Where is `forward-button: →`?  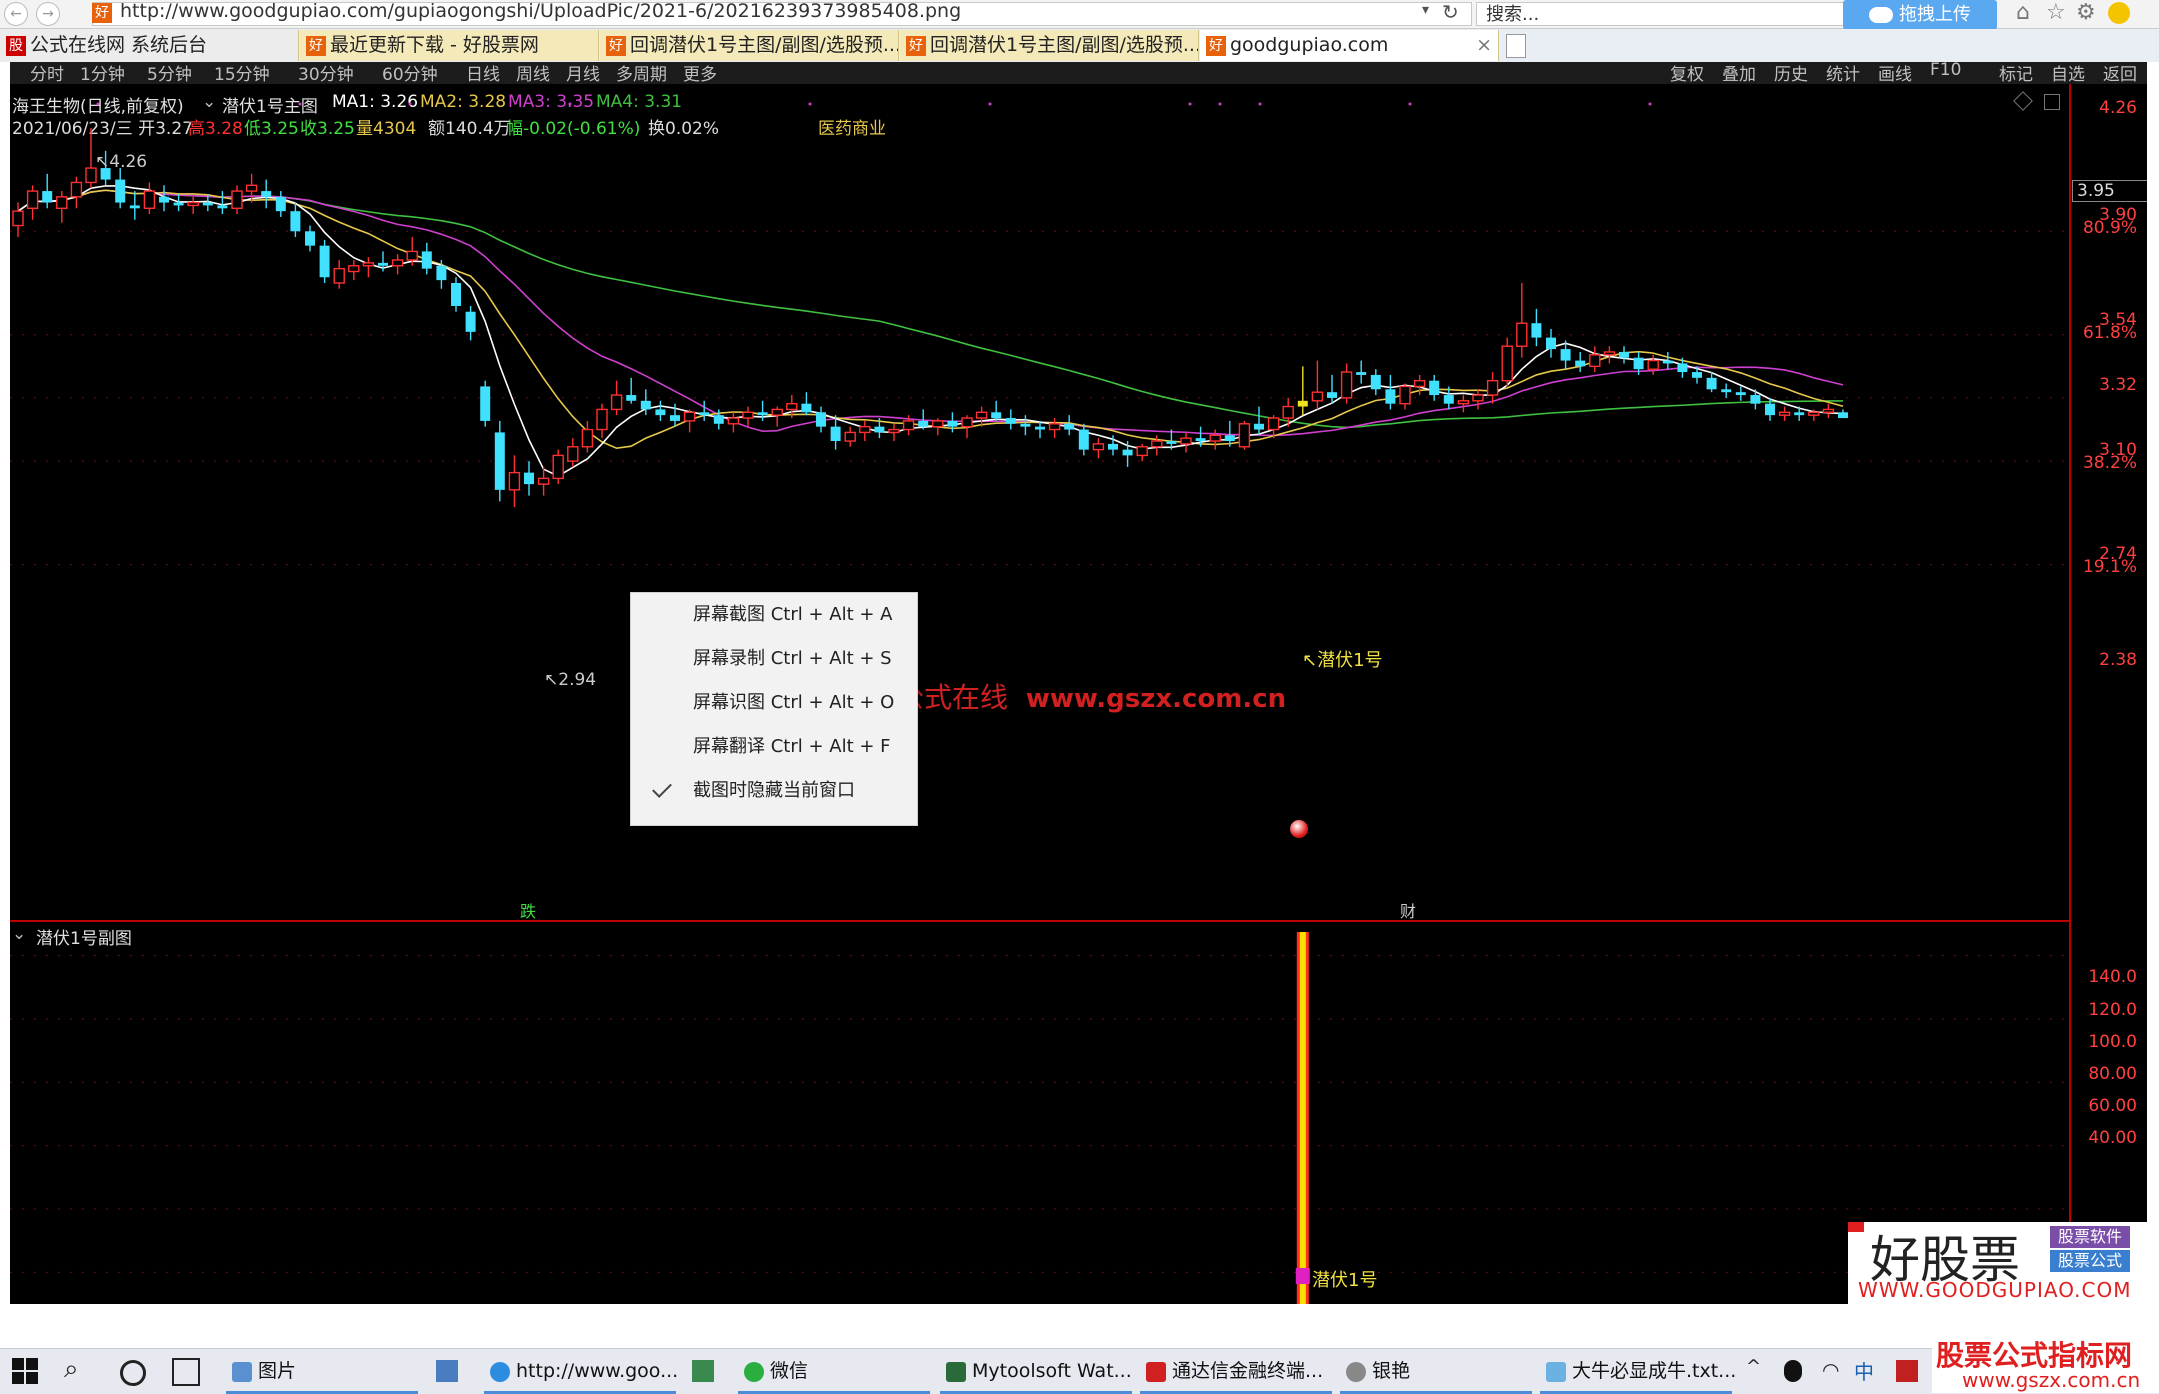 forward-button: → is located at coordinates (48, 14).